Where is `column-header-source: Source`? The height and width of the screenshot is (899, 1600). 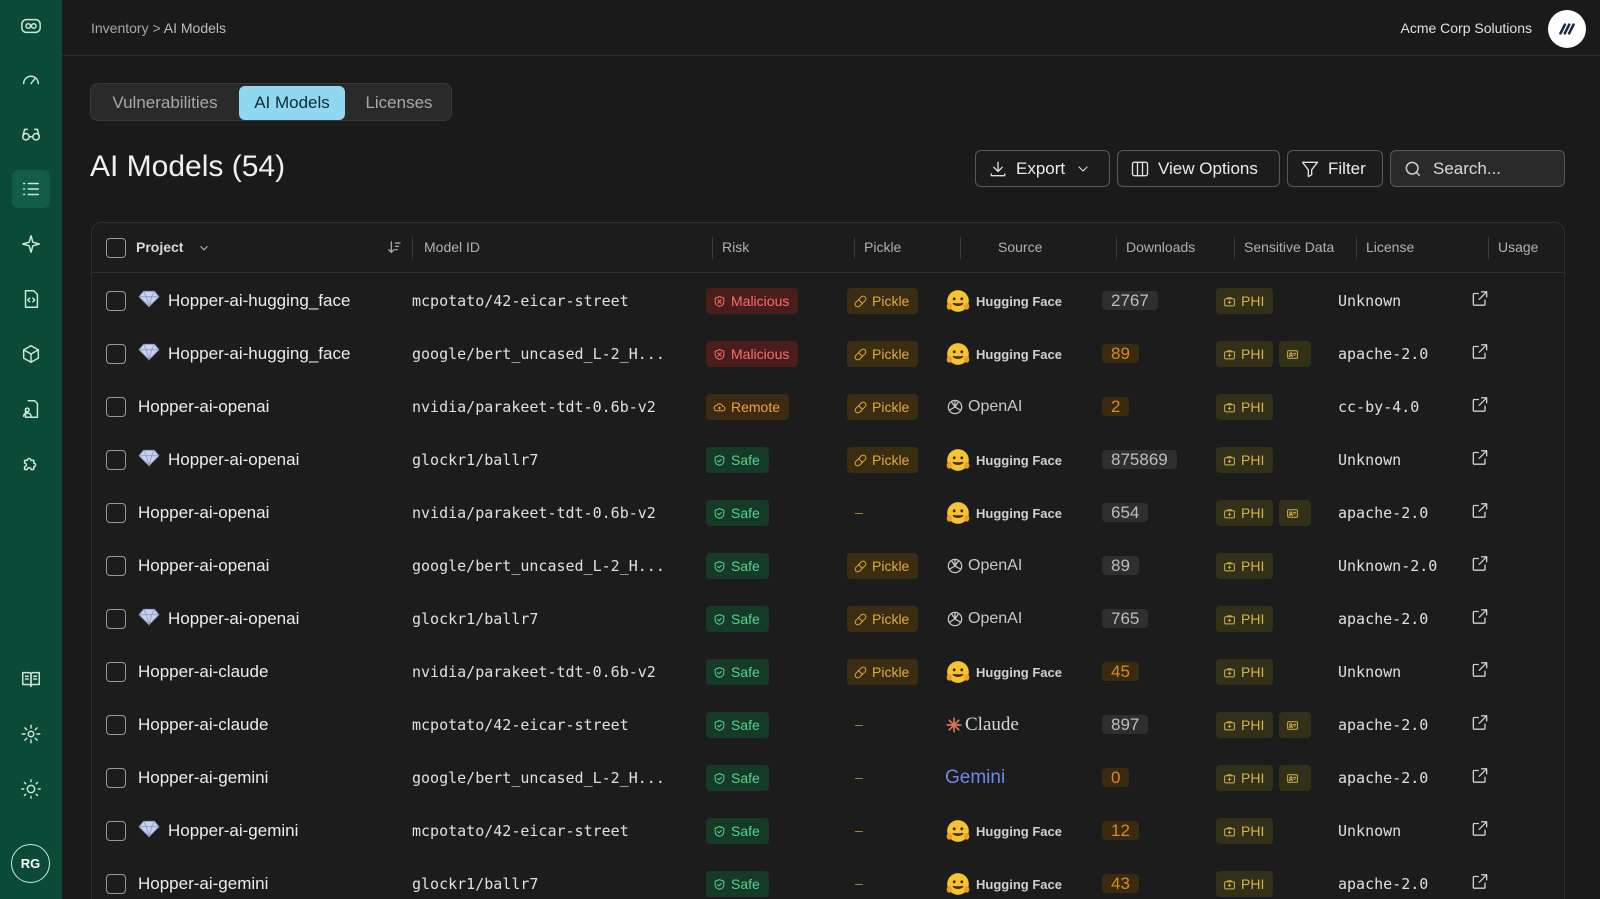 column-header-source: Source is located at coordinates (1020, 247).